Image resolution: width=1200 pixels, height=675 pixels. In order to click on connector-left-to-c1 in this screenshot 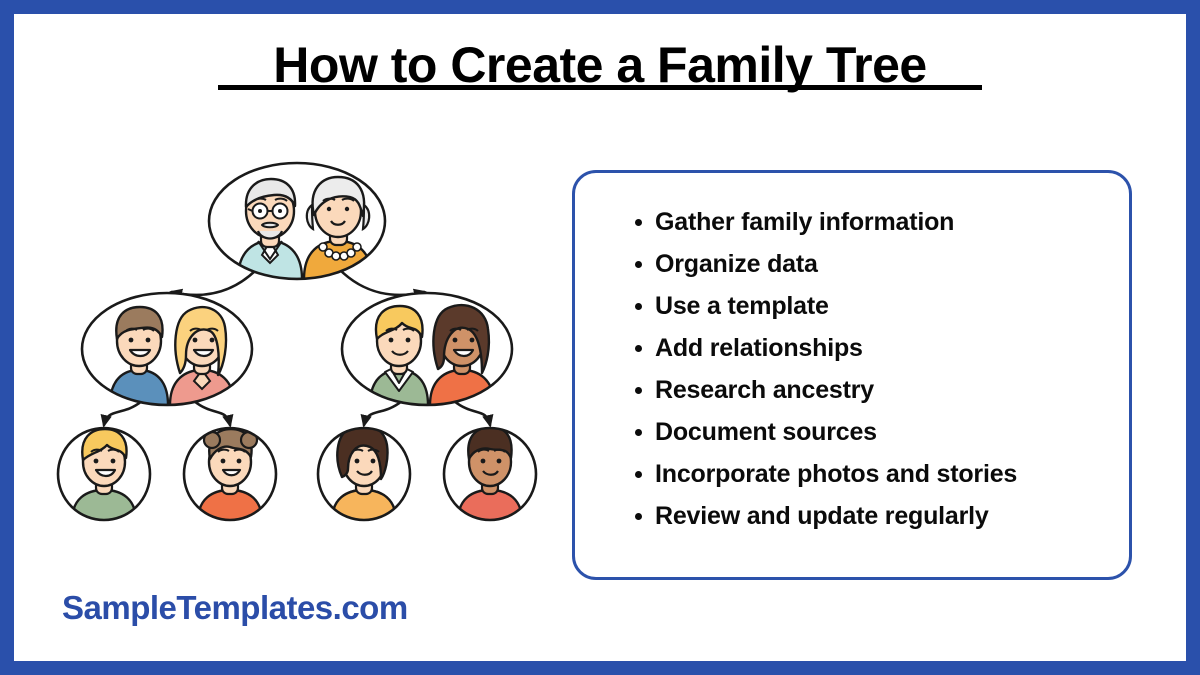, I will do `click(122, 413)`.